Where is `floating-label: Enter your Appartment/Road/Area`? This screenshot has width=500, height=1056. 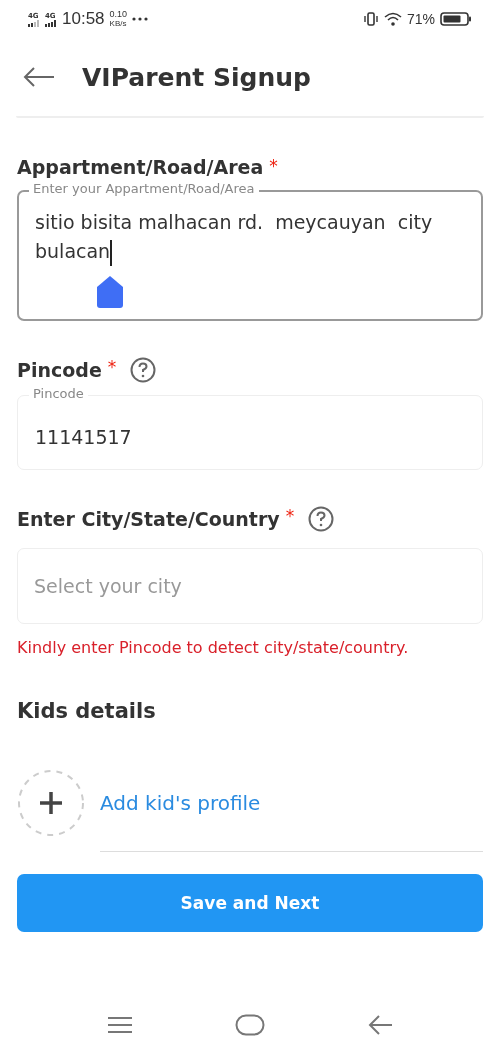 floating-label: Enter your Appartment/Road/Area is located at coordinates (144, 189).